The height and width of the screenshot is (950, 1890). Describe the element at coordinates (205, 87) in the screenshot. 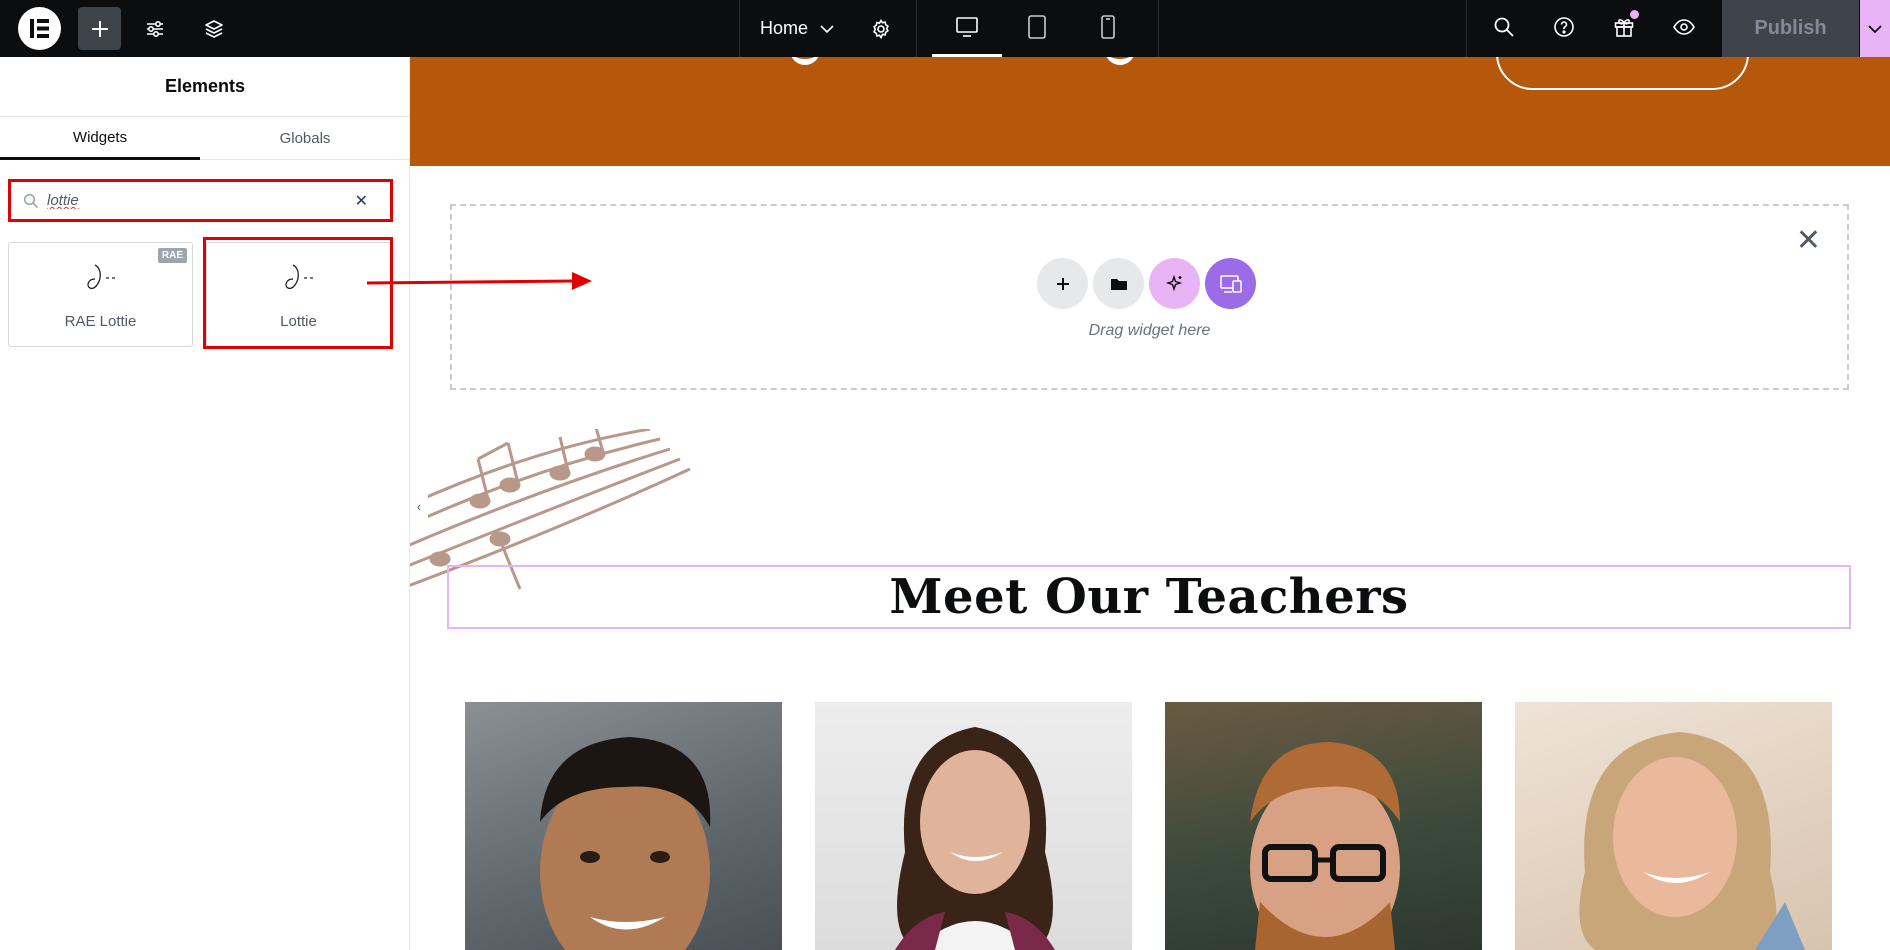

I see `panel-title: Elements` at that location.